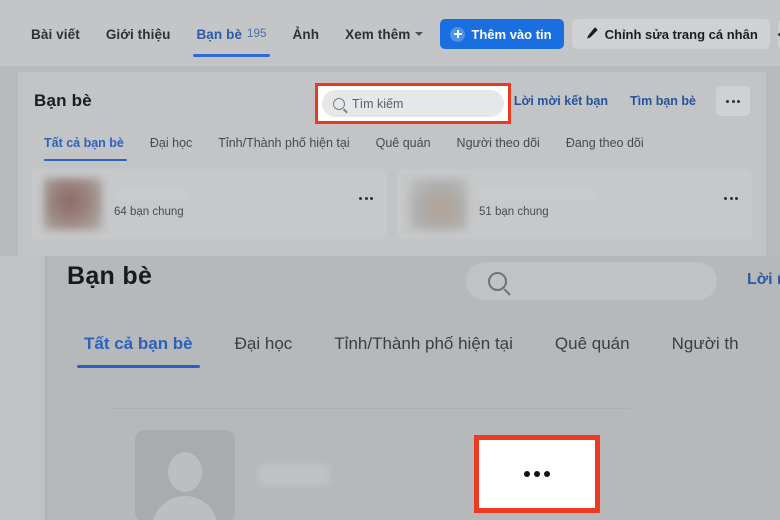 The height and width of the screenshot is (520, 780). I want to click on overlay-filter-tab-current-city-label: Tỉnh/Thành phố hiện tại, so click(423, 343).